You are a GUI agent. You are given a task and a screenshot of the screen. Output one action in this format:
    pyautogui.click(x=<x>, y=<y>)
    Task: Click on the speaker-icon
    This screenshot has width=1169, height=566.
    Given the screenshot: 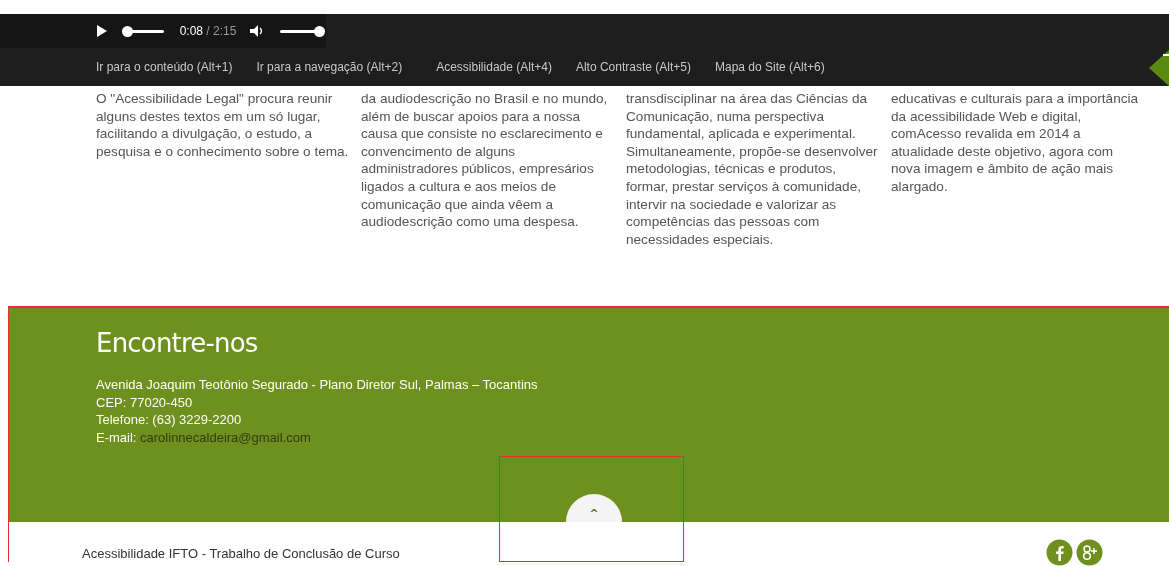 What is the action you would take?
    pyautogui.click(x=257, y=31)
    